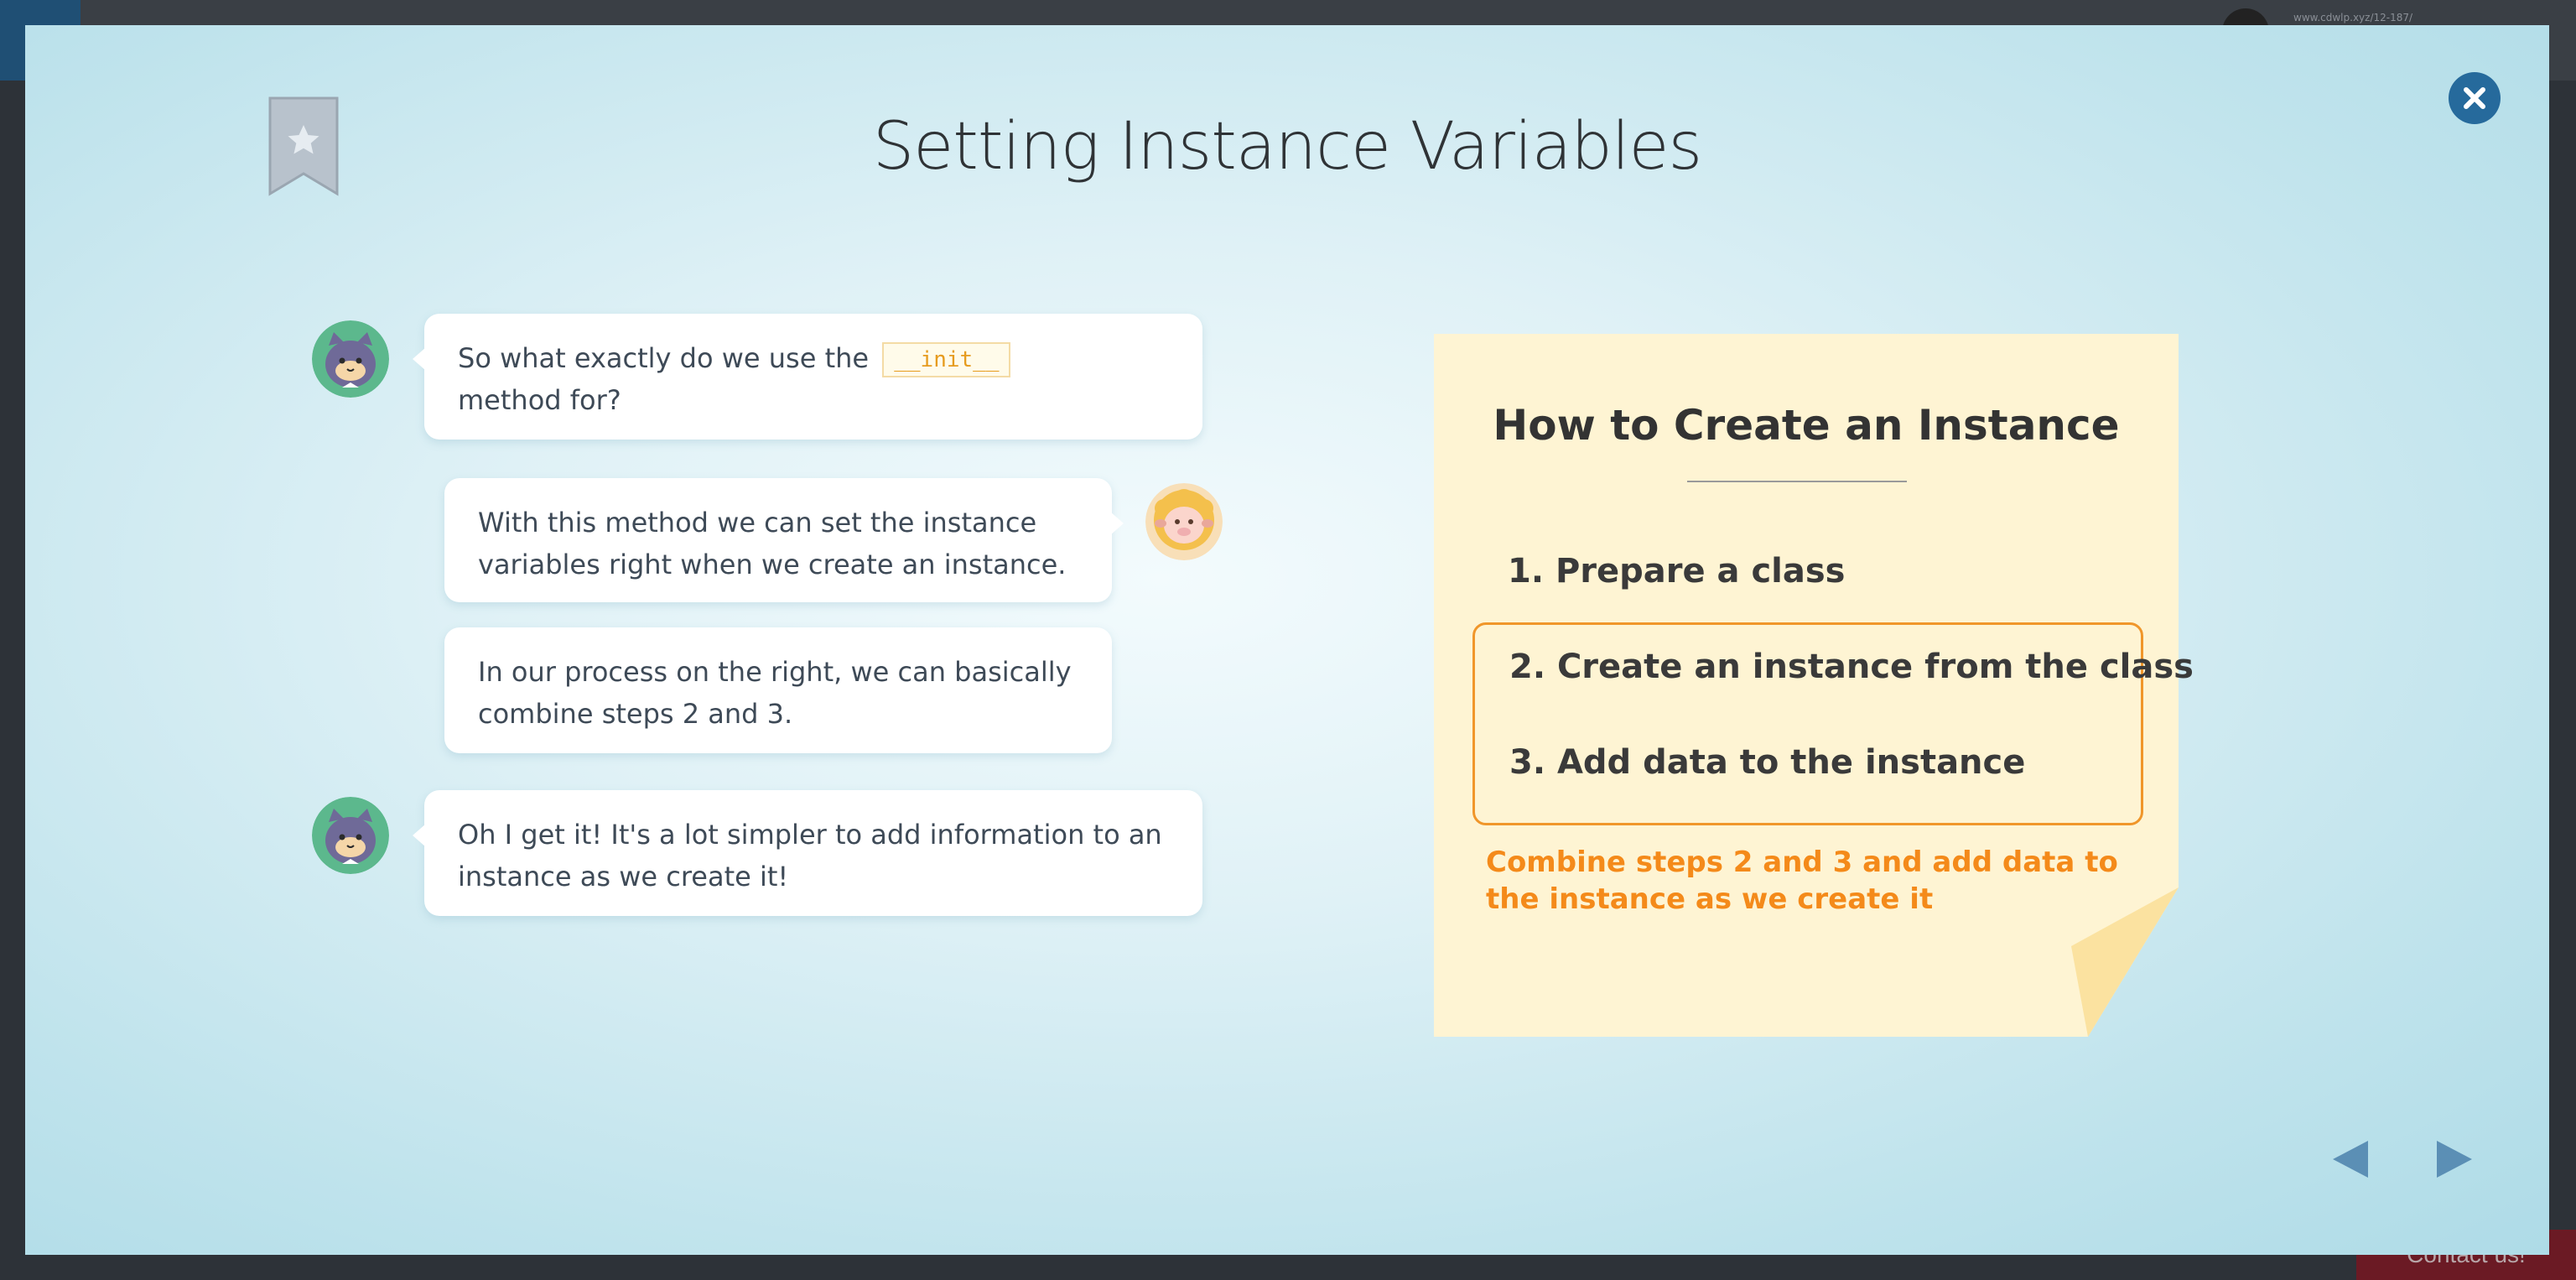 The image size is (2576, 1280). Describe the element at coordinates (2474, 98) in the screenshot. I see `close-icon` at that location.